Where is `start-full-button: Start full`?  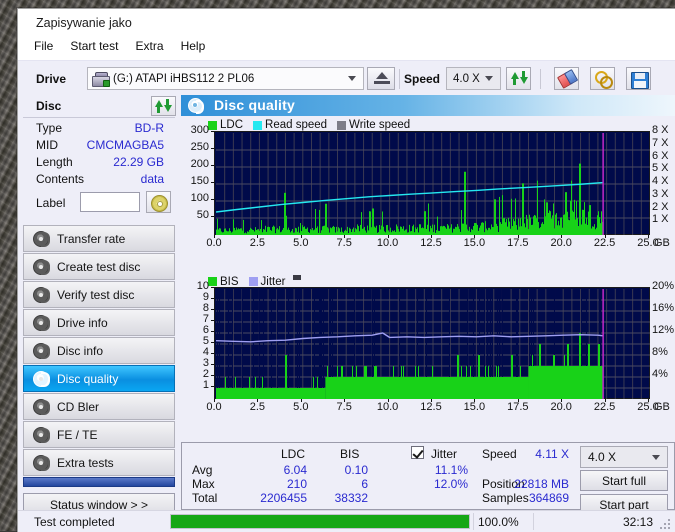 start-full-button: Start full is located at coordinates (624, 480).